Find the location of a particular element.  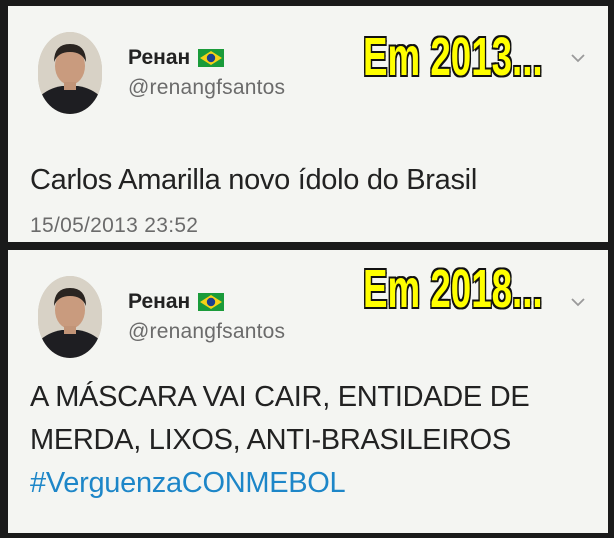

tweet-timestamp: 15/05/2013 23:52 is located at coordinates (114, 226).